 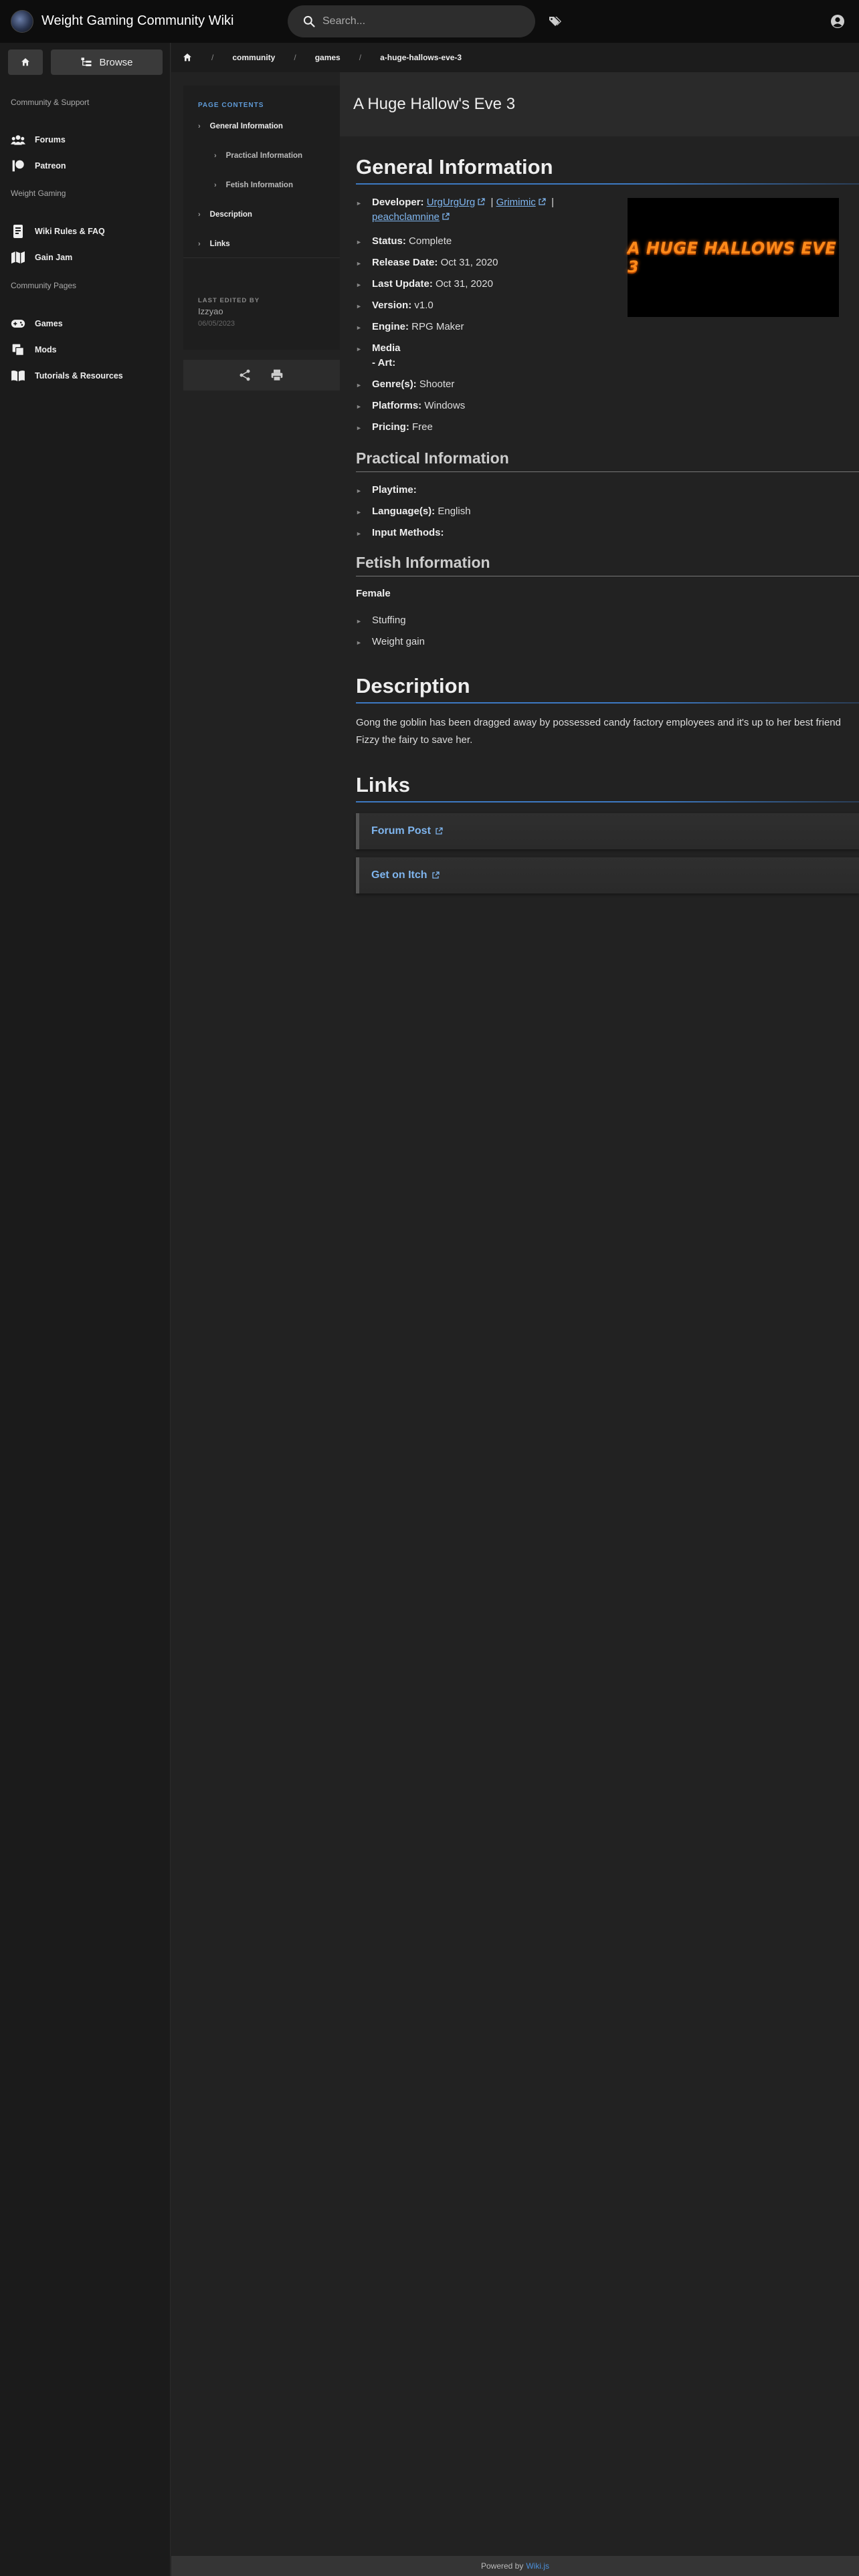 I want to click on info-release-date: ► Release Date: Oct 31, 2020, so click(x=427, y=262).